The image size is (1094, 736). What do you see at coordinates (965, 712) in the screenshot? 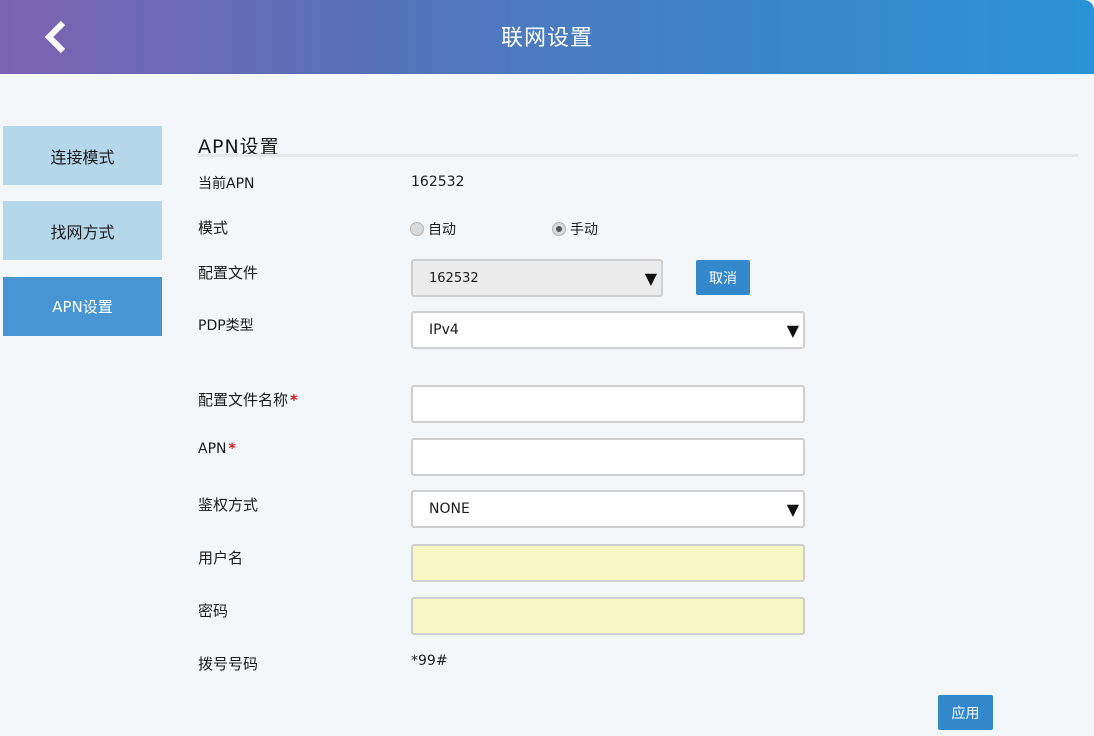
I see `apply-button: 应用` at bounding box center [965, 712].